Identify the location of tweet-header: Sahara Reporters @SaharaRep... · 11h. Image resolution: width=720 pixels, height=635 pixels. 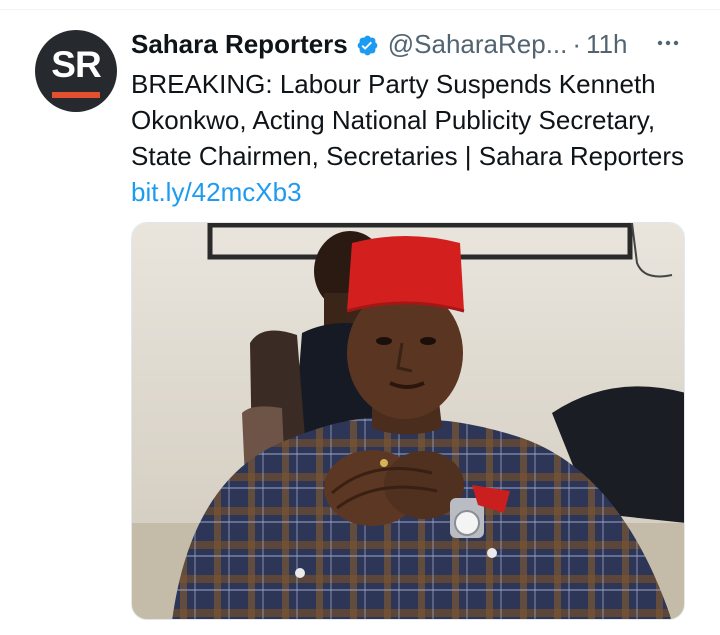
(379, 44).